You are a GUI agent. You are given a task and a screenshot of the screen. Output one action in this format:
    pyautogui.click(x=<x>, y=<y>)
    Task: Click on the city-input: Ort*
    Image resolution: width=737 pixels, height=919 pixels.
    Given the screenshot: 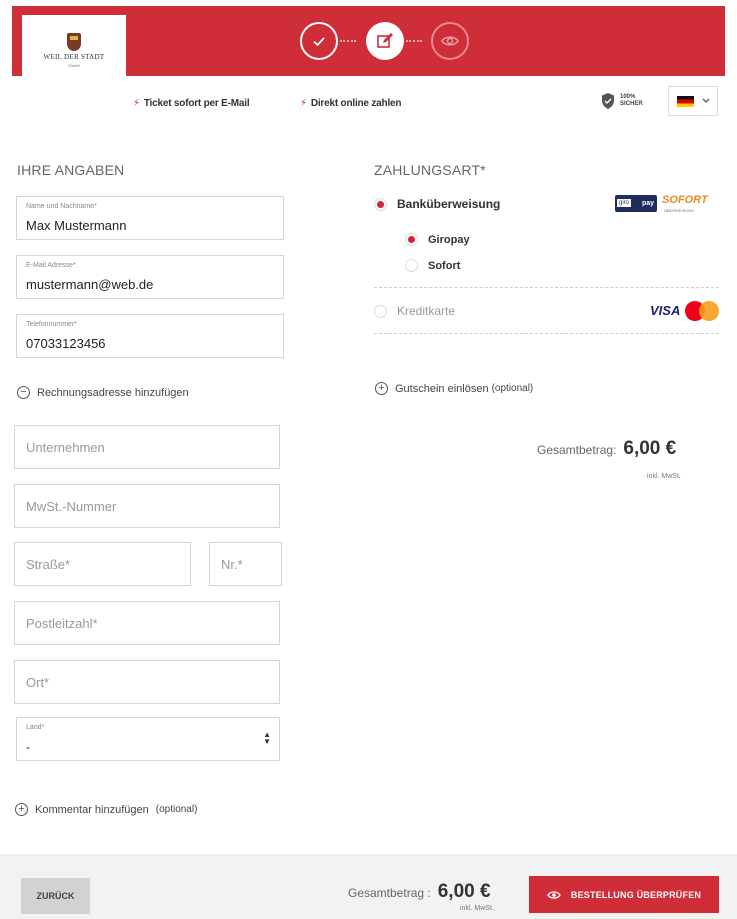 What is the action you would take?
    pyautogui.click(x=147, y=682)
    